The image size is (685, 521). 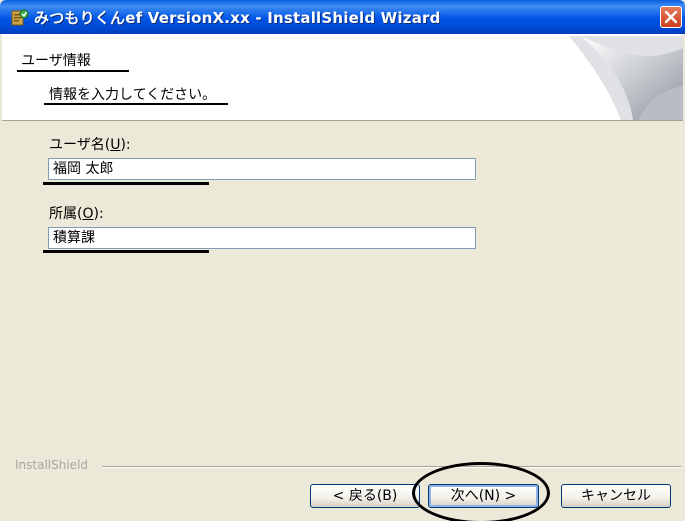 I want to click on page-title: ユーザ情報, so click(x=56, y=61).